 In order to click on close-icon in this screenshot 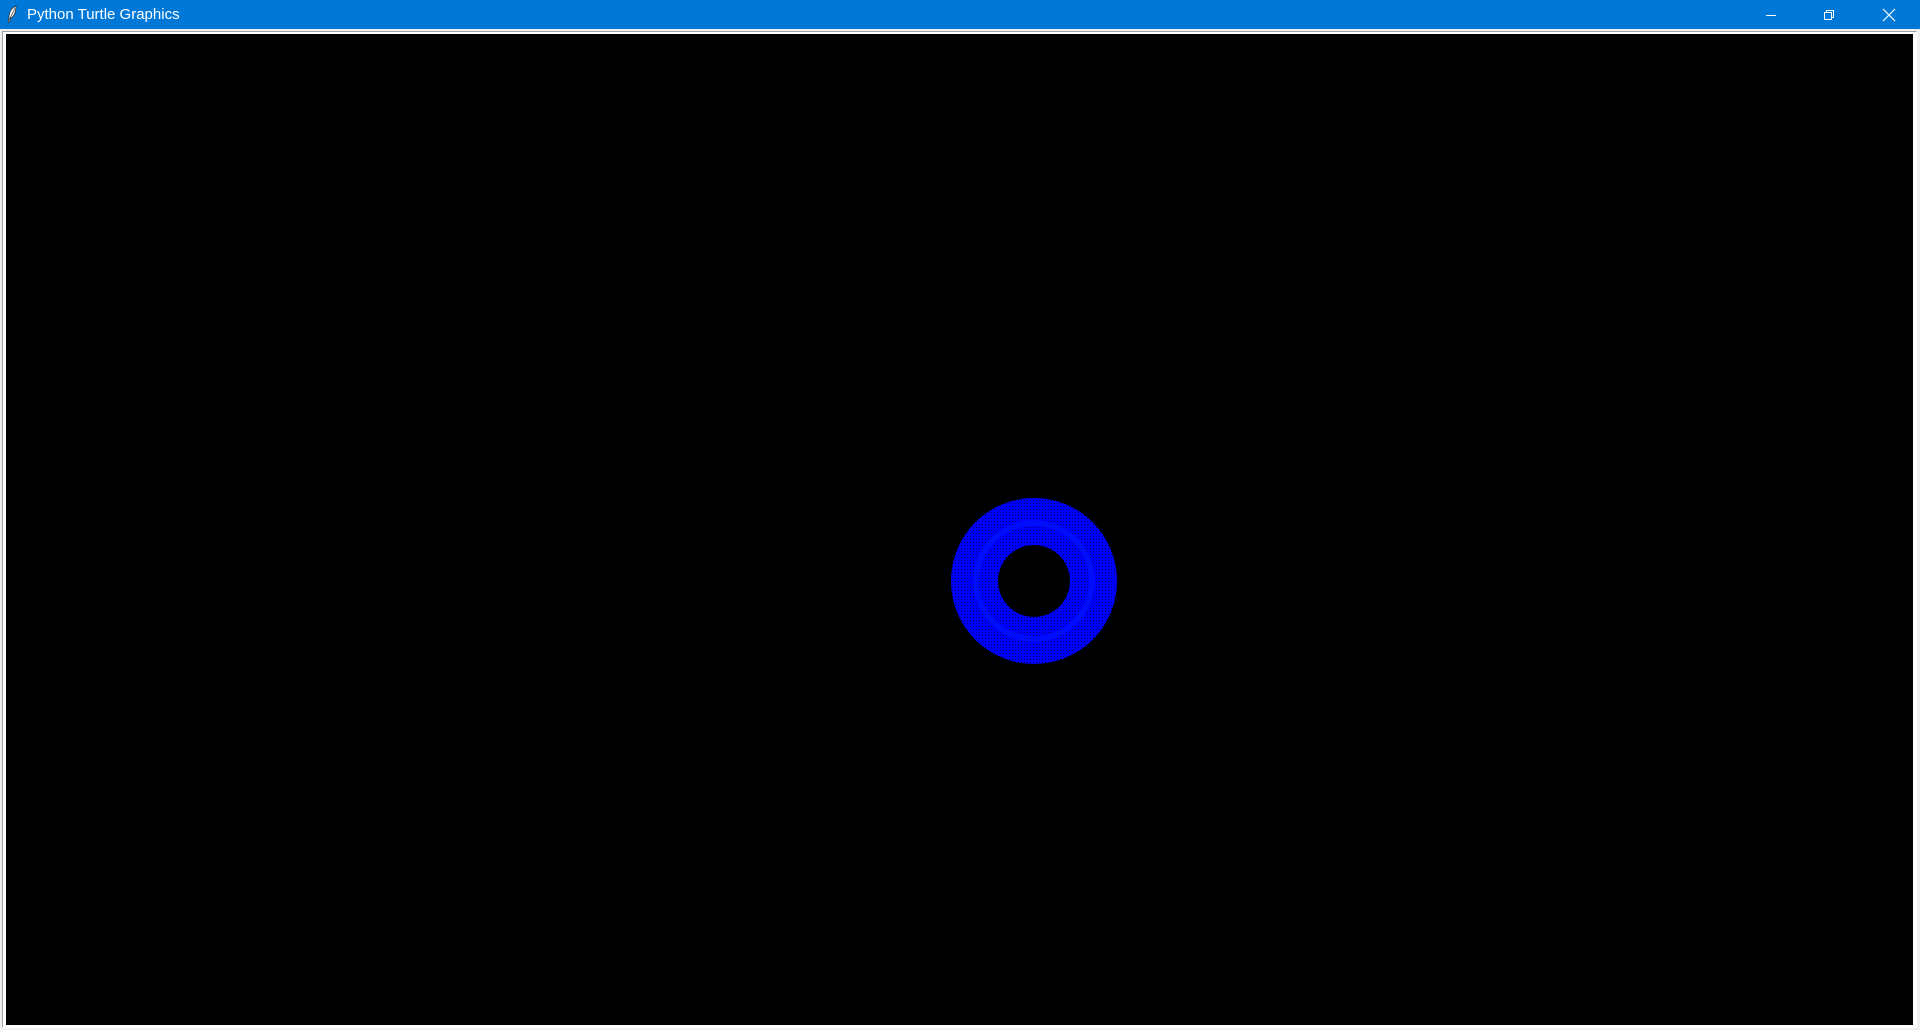, I will do `click(1889, 15)`.